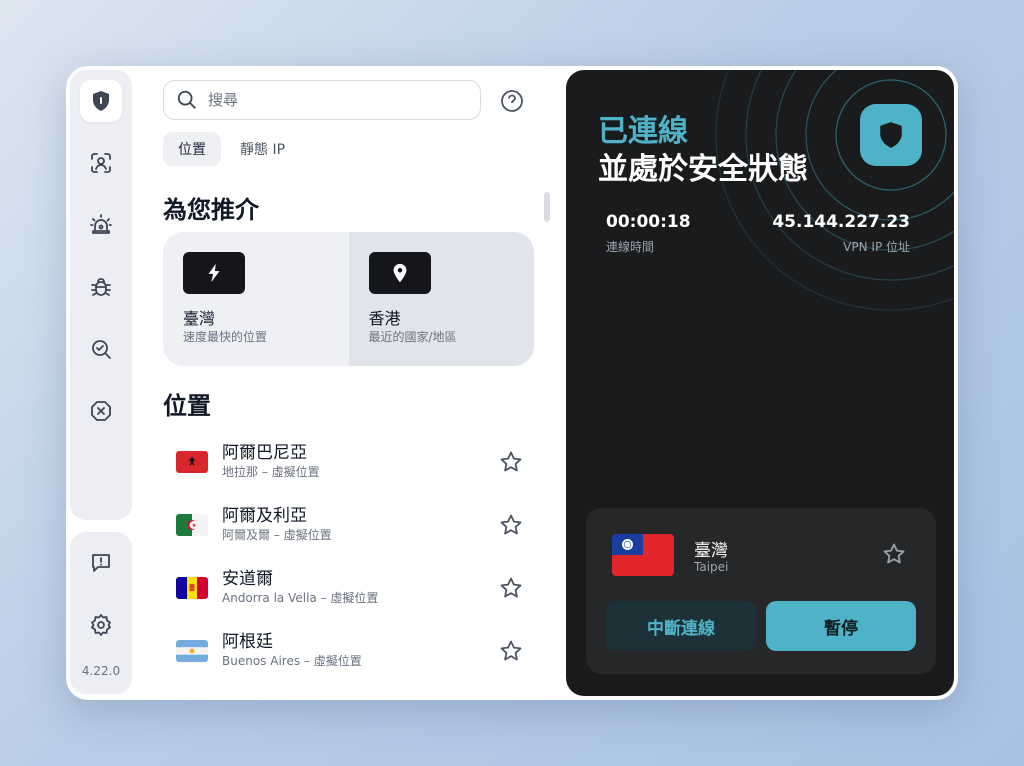 The width and height of the screenshot is (1024, 766). What do you see at coordinates (703, 169) in the screenshot?
I see `security-status: 並處於安全狀態` at bounding box center [703, 169].